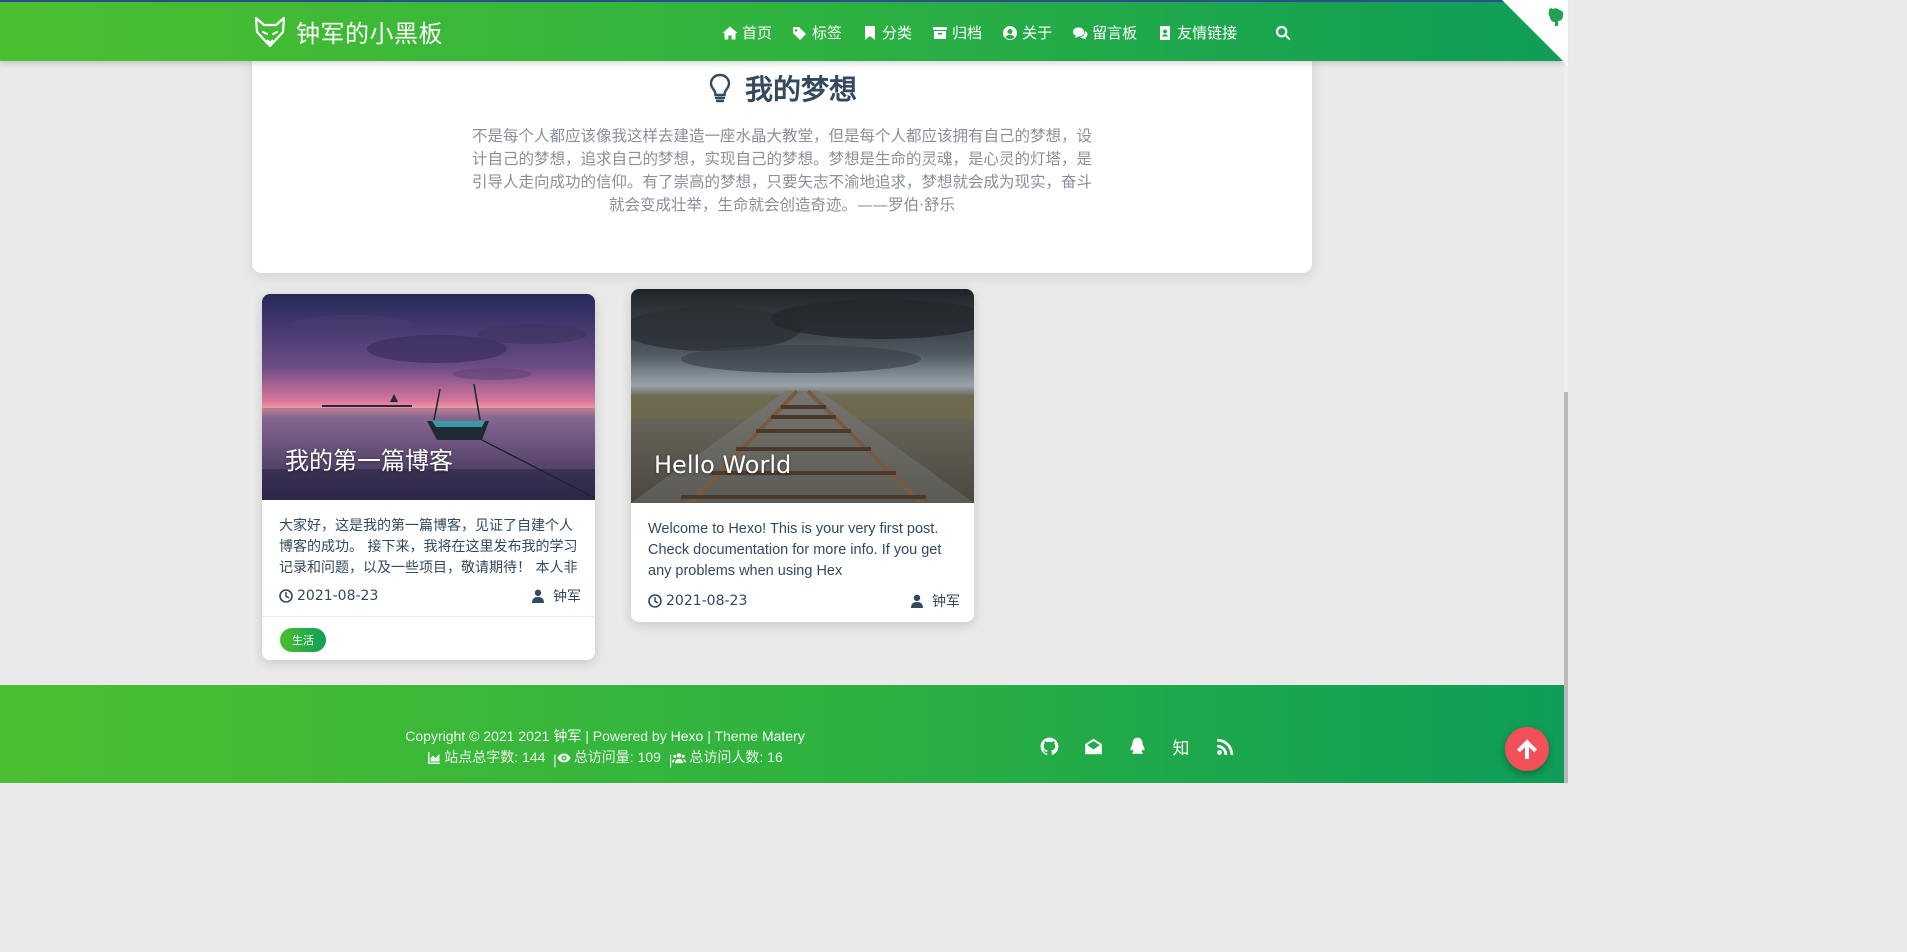 Image resolution: width=1907 pixels, height=952 pixels. I want to click on arrow-up-icon, so click(1527, 749).